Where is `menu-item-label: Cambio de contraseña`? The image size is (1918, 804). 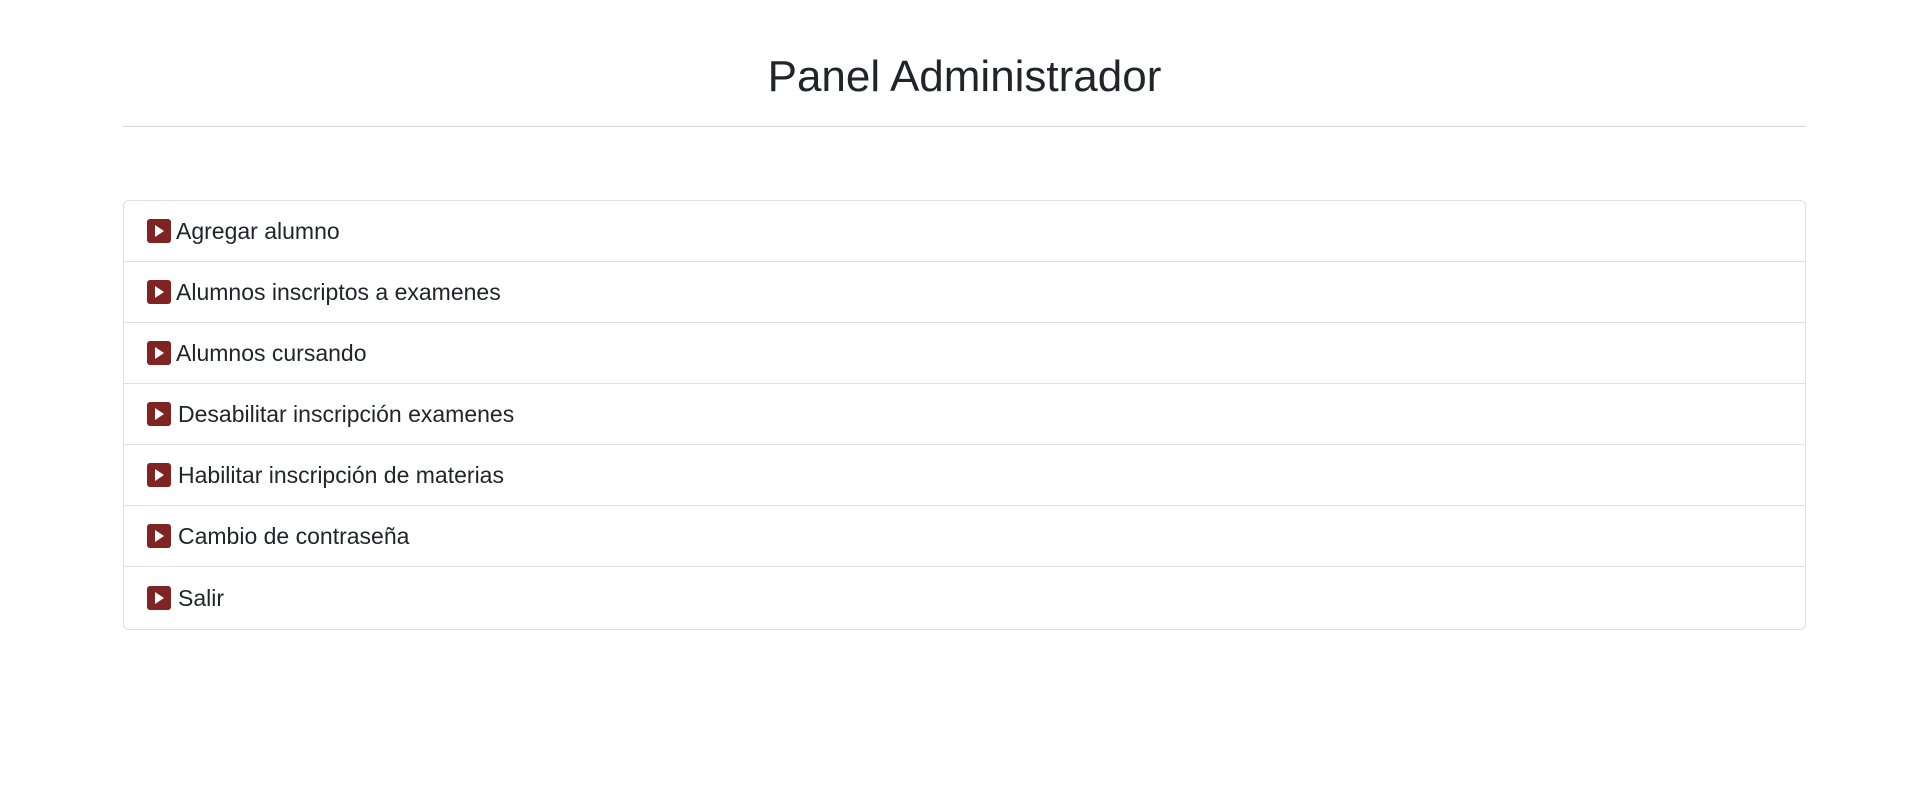
menu-item-label: Cambio de contraseña is located at coordinates (294, 536).